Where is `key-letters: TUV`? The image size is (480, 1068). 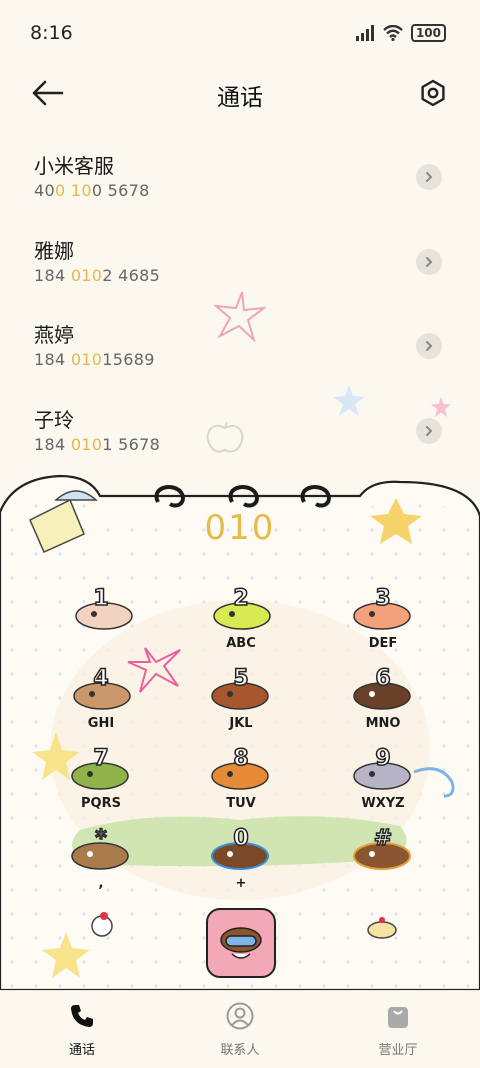
key-letters: TUV is located at coordinates (241, 803).